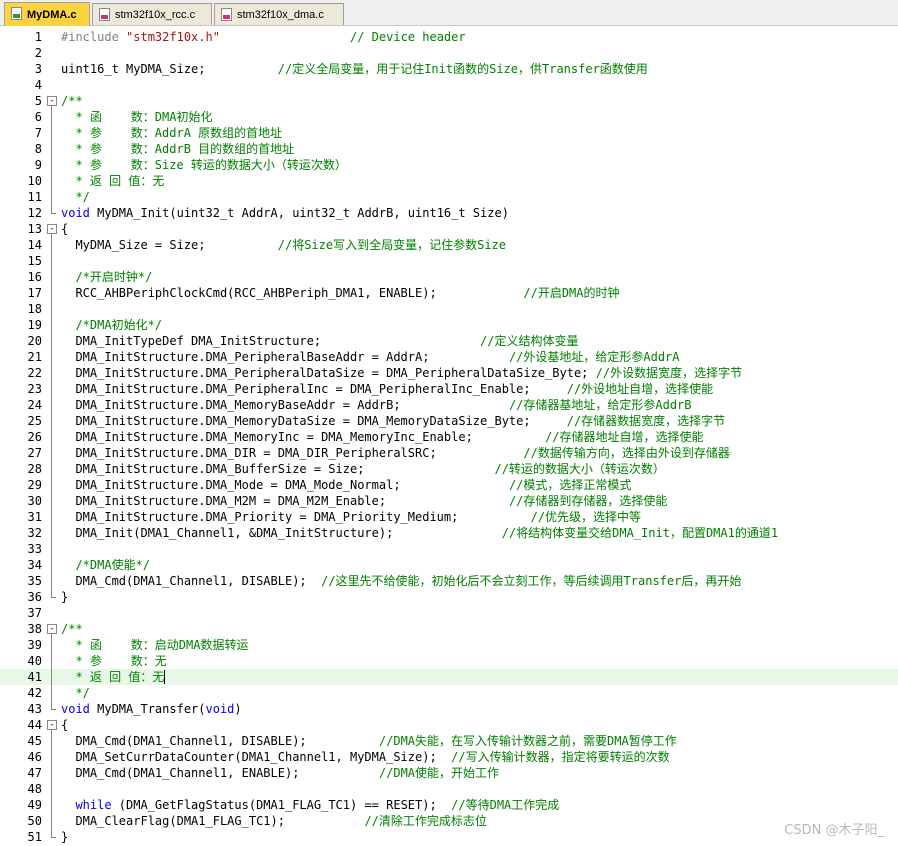 The image size is (898, 846). Describe the element at coordinates (449, 837) in the screenshot. I see `code-line: 51}` at that location.